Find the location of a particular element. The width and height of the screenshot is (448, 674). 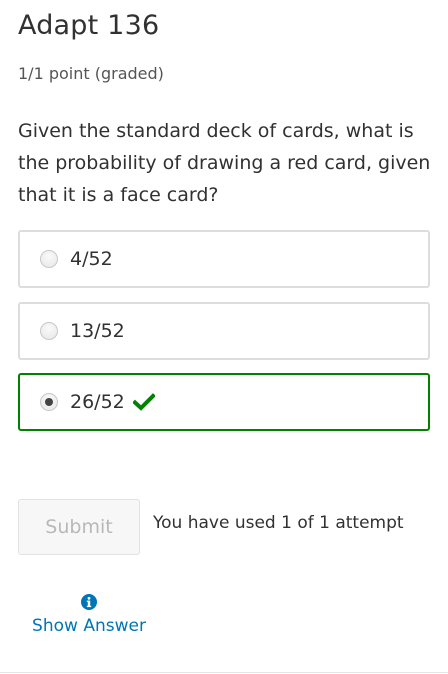

attempts-text: You have used 1 of 1 attempt is located at coordinates (278, 523).